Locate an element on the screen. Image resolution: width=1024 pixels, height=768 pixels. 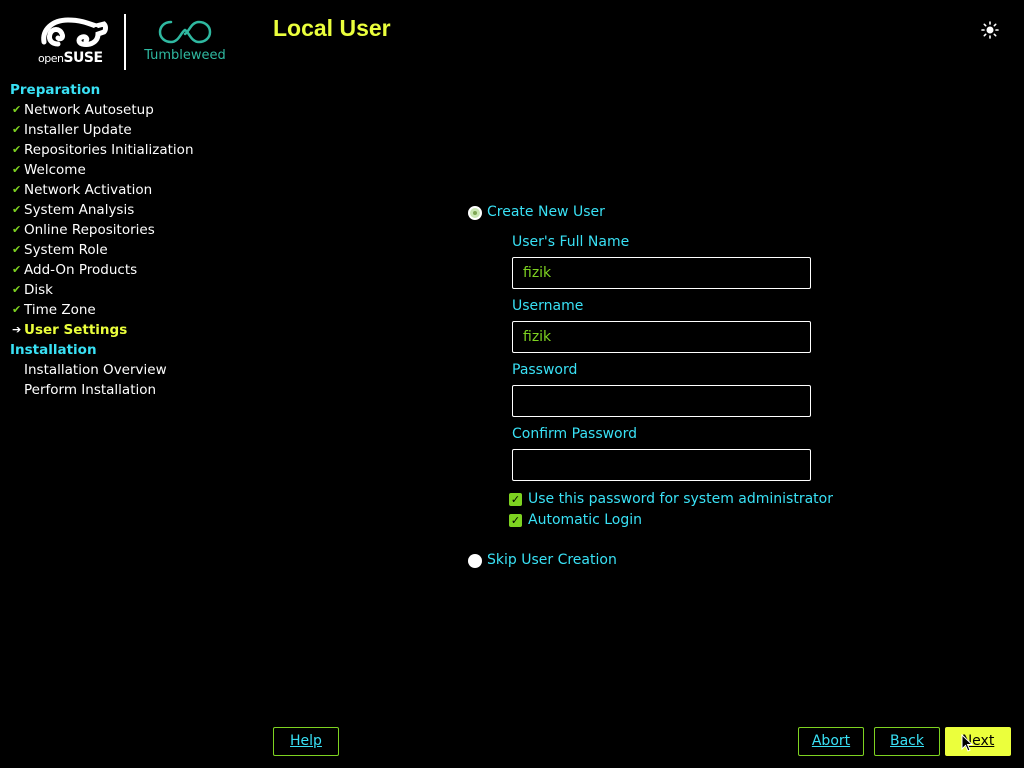
username-label: Username is located at coordinates (548, 306).